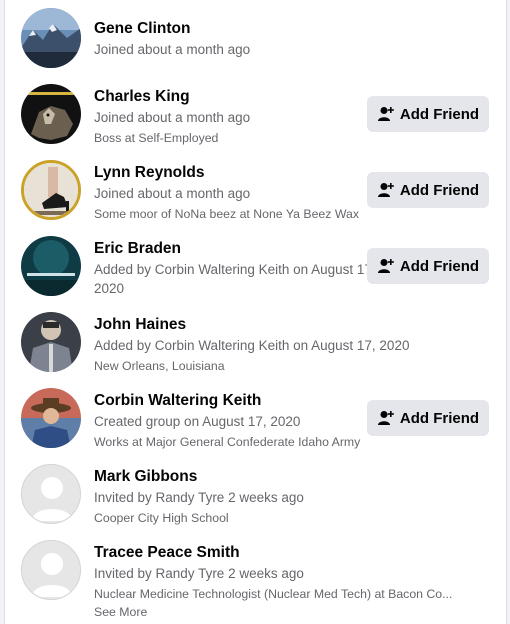  What do you see at coordinates (296, 29) in the screenshot?
I see `member-name: Gene Clinton` at bounding box center [296, 29].